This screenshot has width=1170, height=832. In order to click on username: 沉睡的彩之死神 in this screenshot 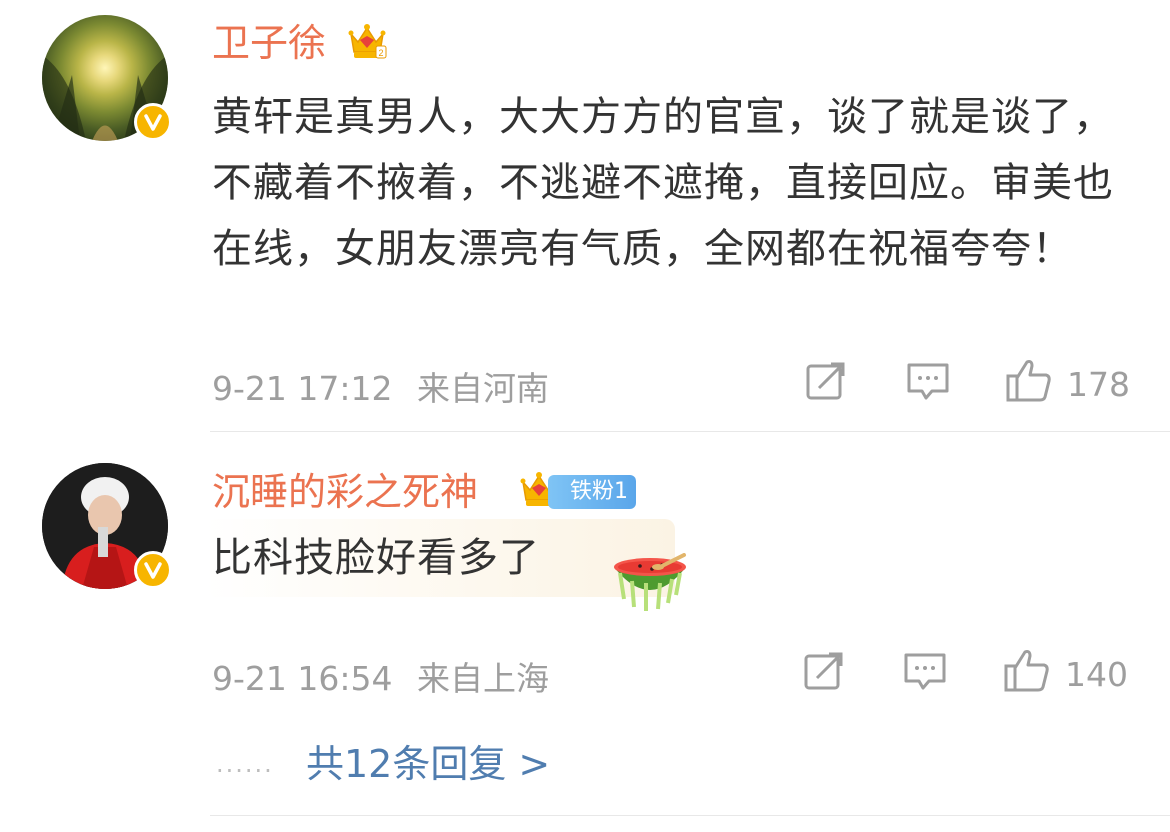, I will do `click(345, 492)`.